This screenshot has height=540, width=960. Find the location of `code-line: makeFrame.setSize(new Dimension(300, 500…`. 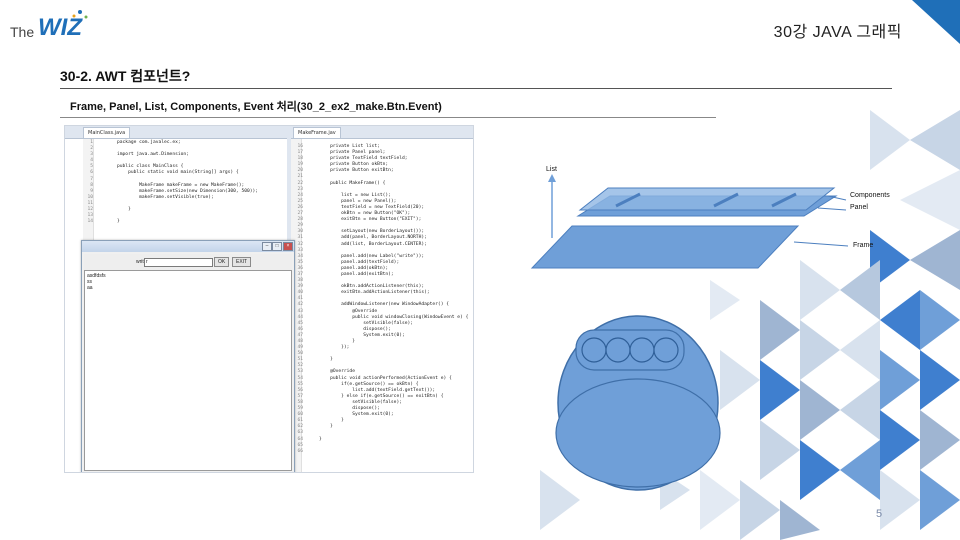

code-line: makeFrame.setSize(new Dimension(300, 500… is located at coordinates (188, 191).